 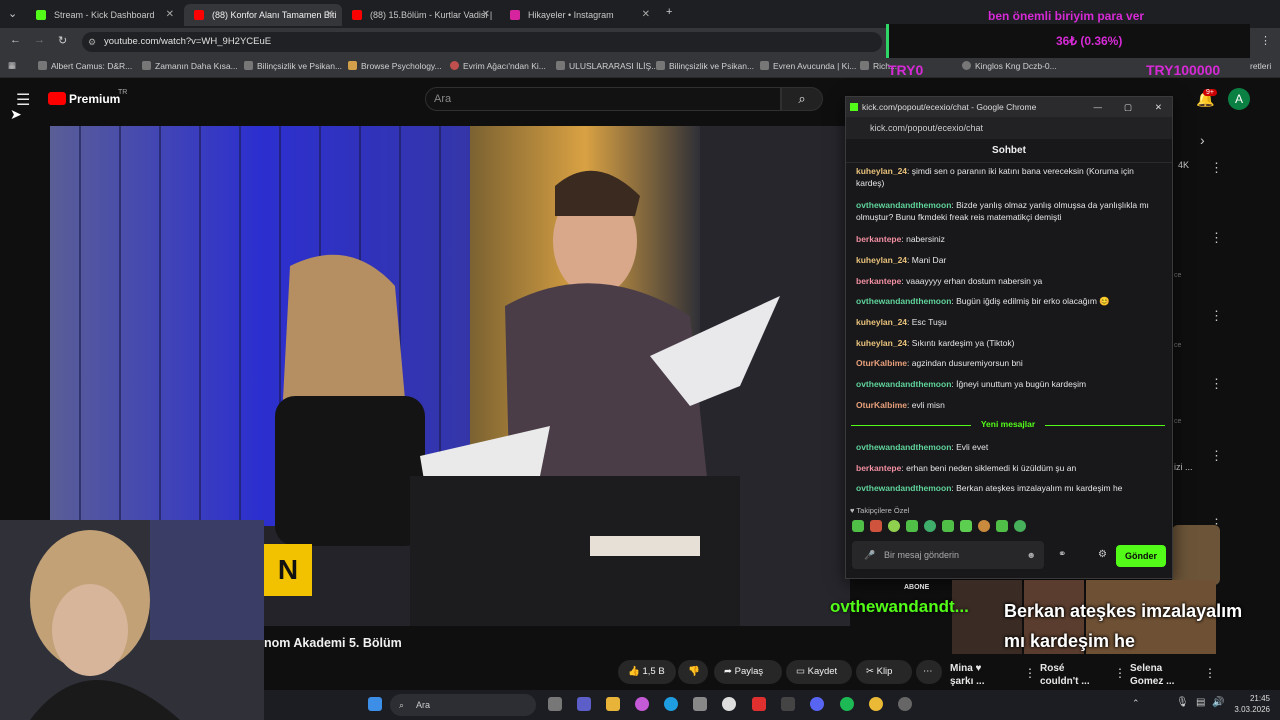 What do you see at coordinates (375, 704) in the screenshot?
I see `windows-start-icon` at bounding box center [375, 704].